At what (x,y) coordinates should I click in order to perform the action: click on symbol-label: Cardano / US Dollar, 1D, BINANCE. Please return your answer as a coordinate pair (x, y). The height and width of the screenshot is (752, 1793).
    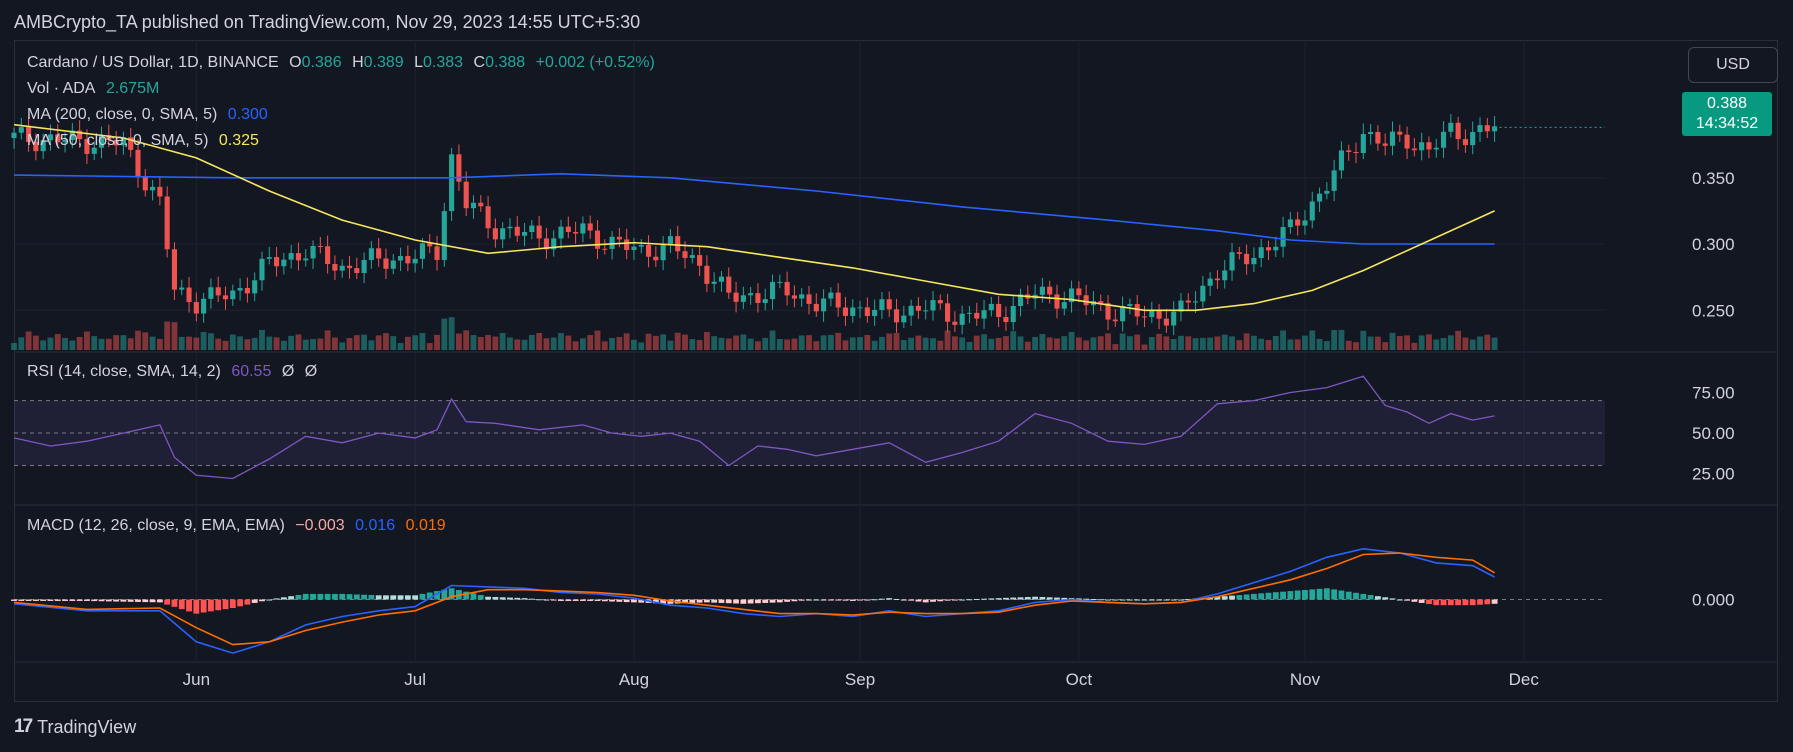
    Looking at the image, I should click on (153, 62).